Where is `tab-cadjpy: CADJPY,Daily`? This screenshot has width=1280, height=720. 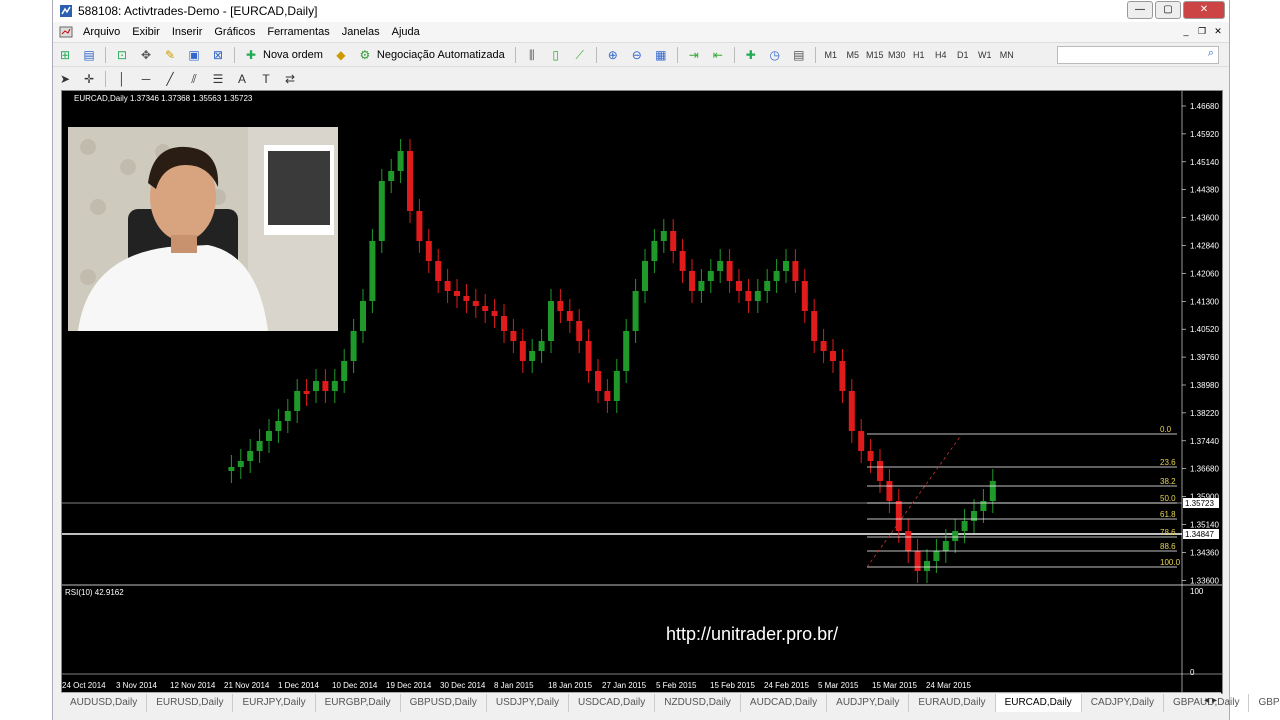
tab-cadjpy: CADJPY,Daily is located at coordinates (1123, 703).